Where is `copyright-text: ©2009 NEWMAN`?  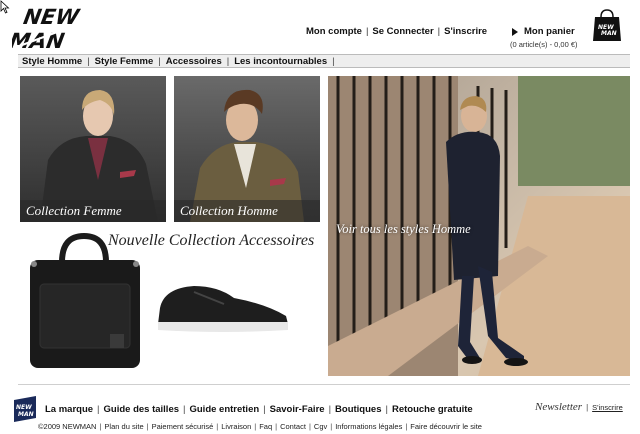 copyright-text: ©2009 NEWMAN is located at coordinates (67, 426).